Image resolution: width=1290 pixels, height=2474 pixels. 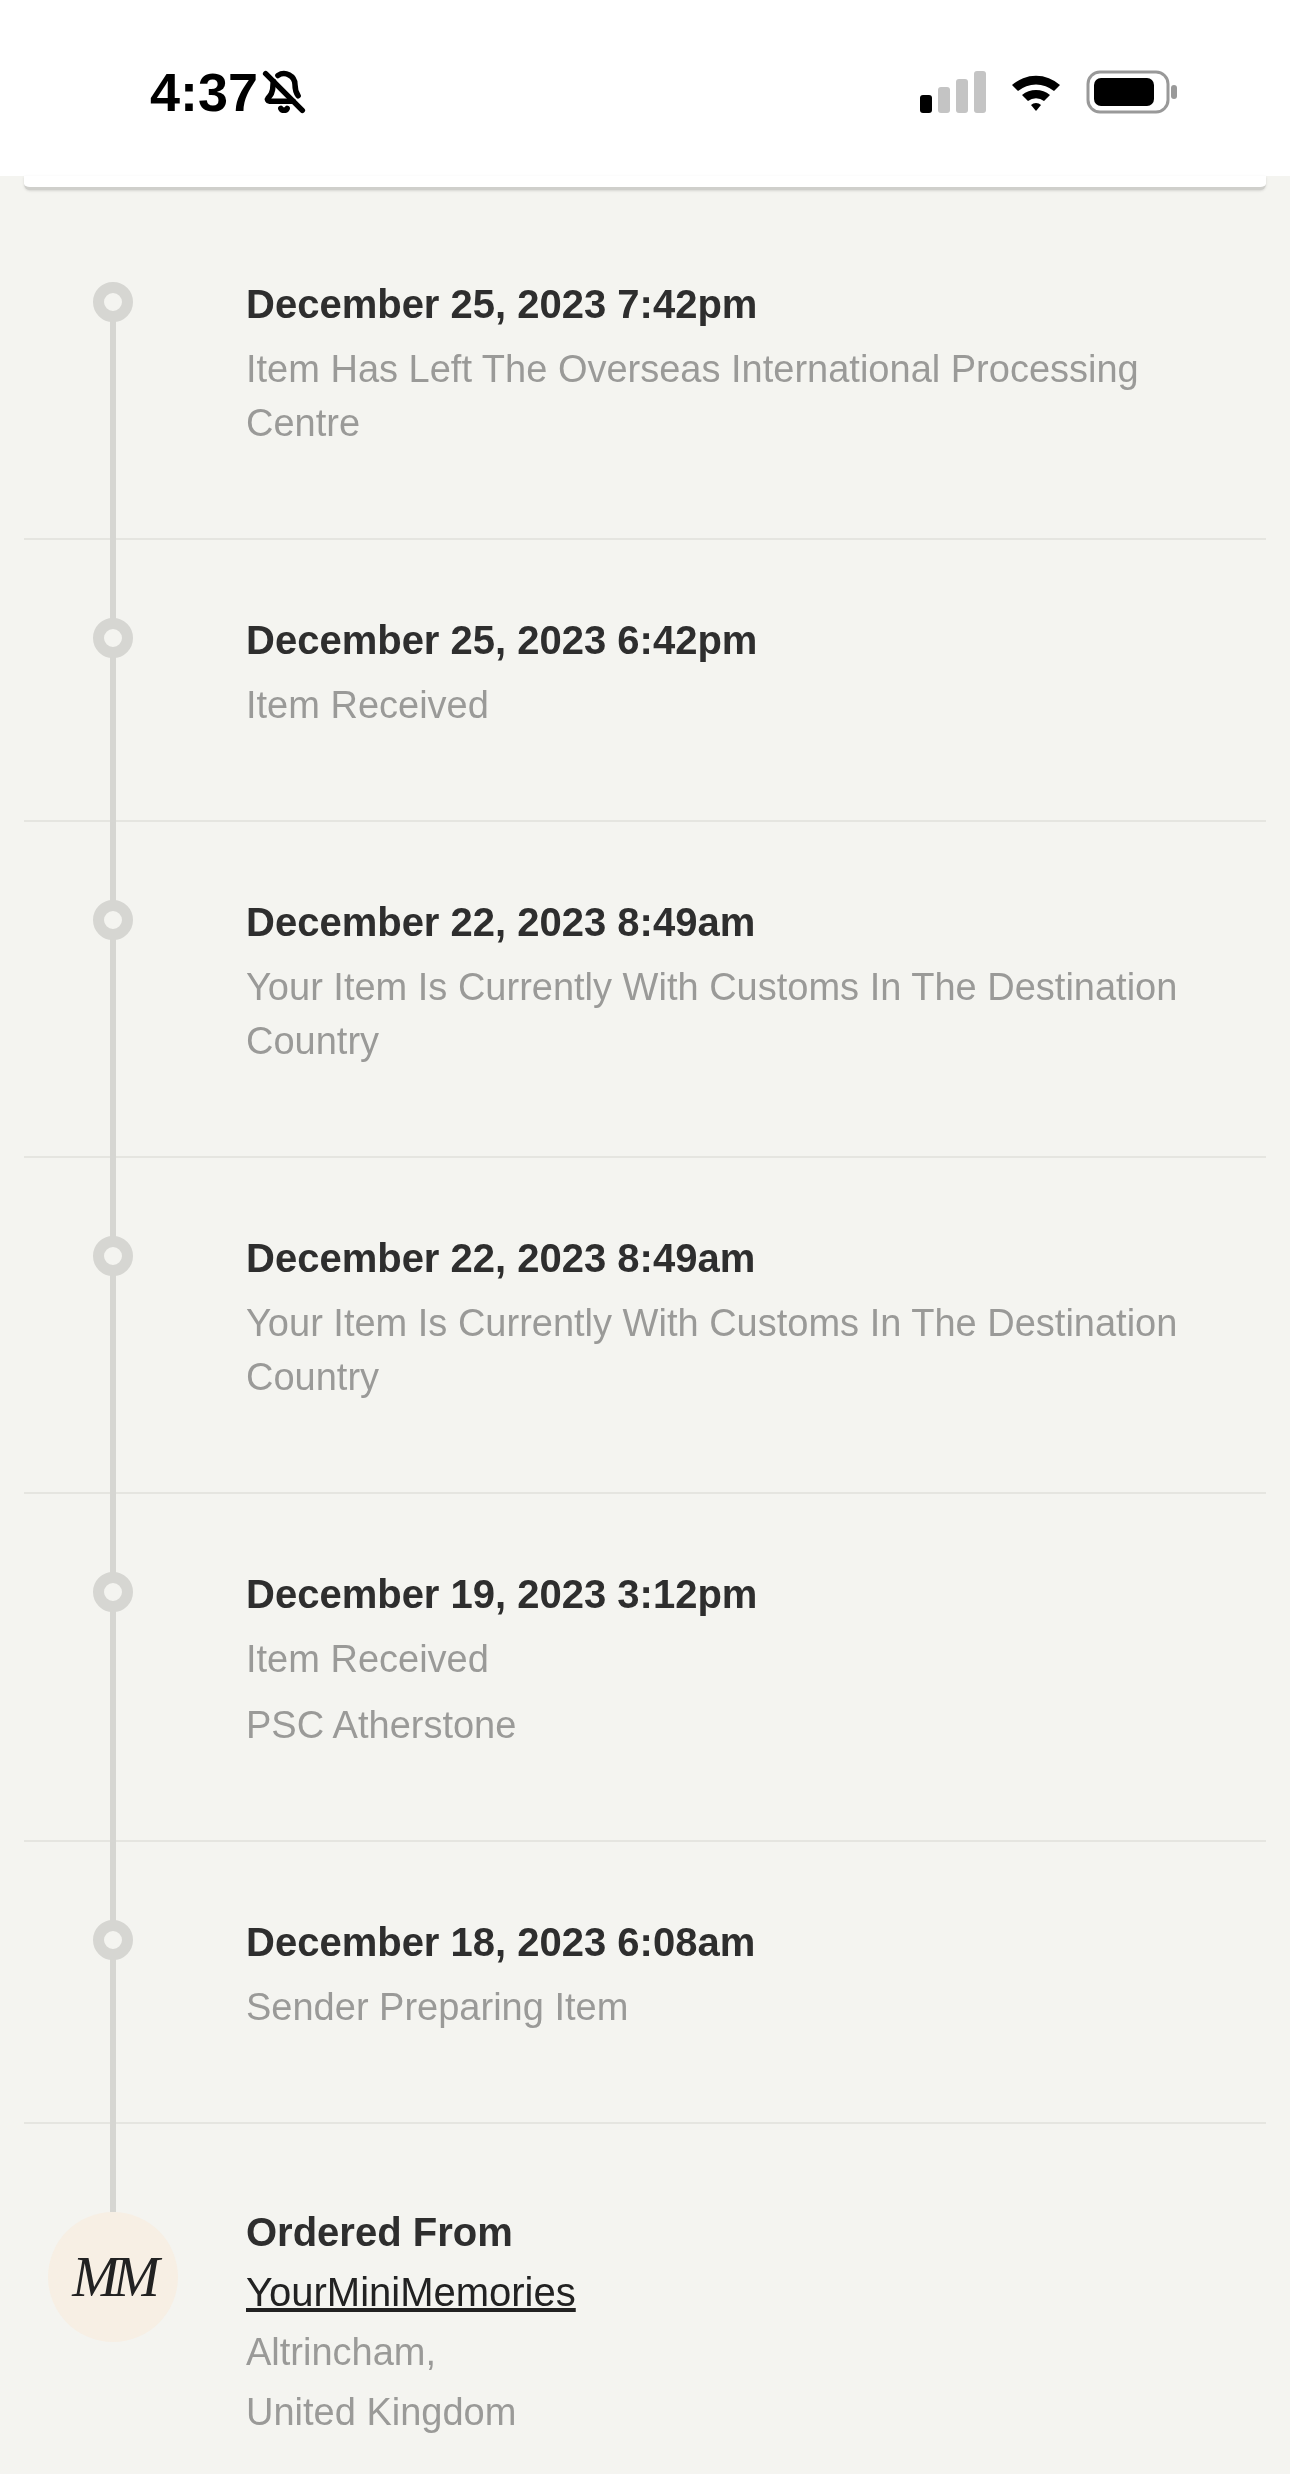 I want to click on event-date: December 25, 2023 6:42pm, so click(x=502, y=640).